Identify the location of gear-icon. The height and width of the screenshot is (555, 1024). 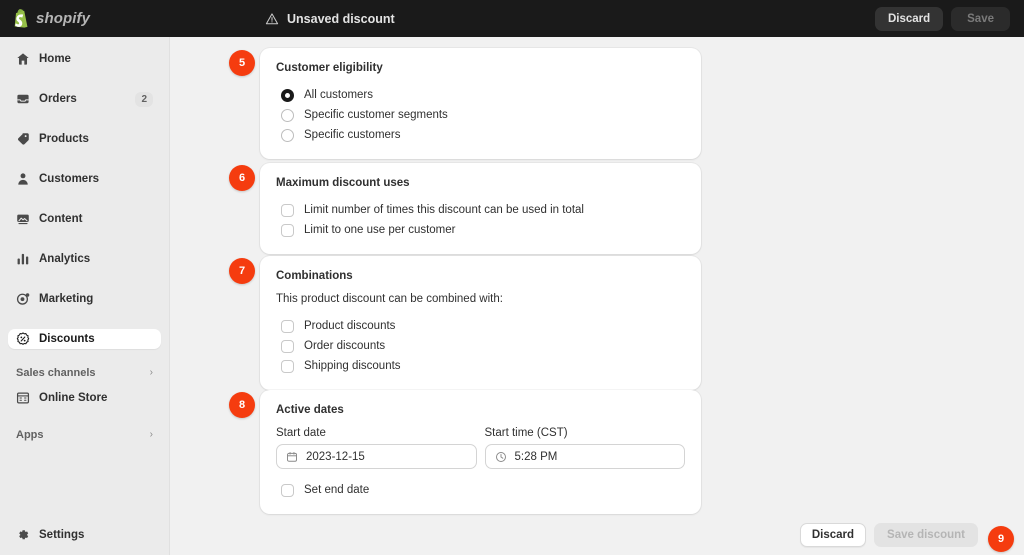
(27, 535).